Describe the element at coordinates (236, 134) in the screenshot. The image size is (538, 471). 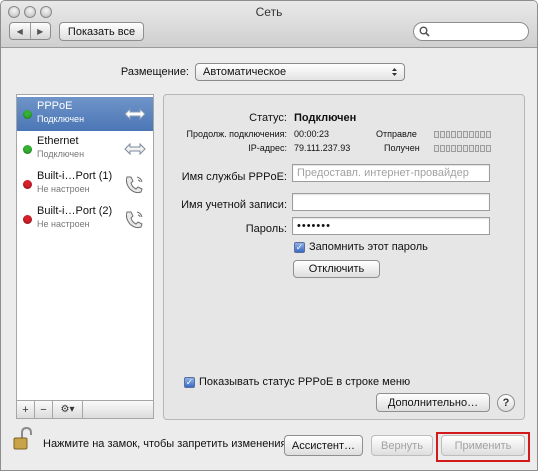
I see `duration-label: Продолж. подключения:` at that location.